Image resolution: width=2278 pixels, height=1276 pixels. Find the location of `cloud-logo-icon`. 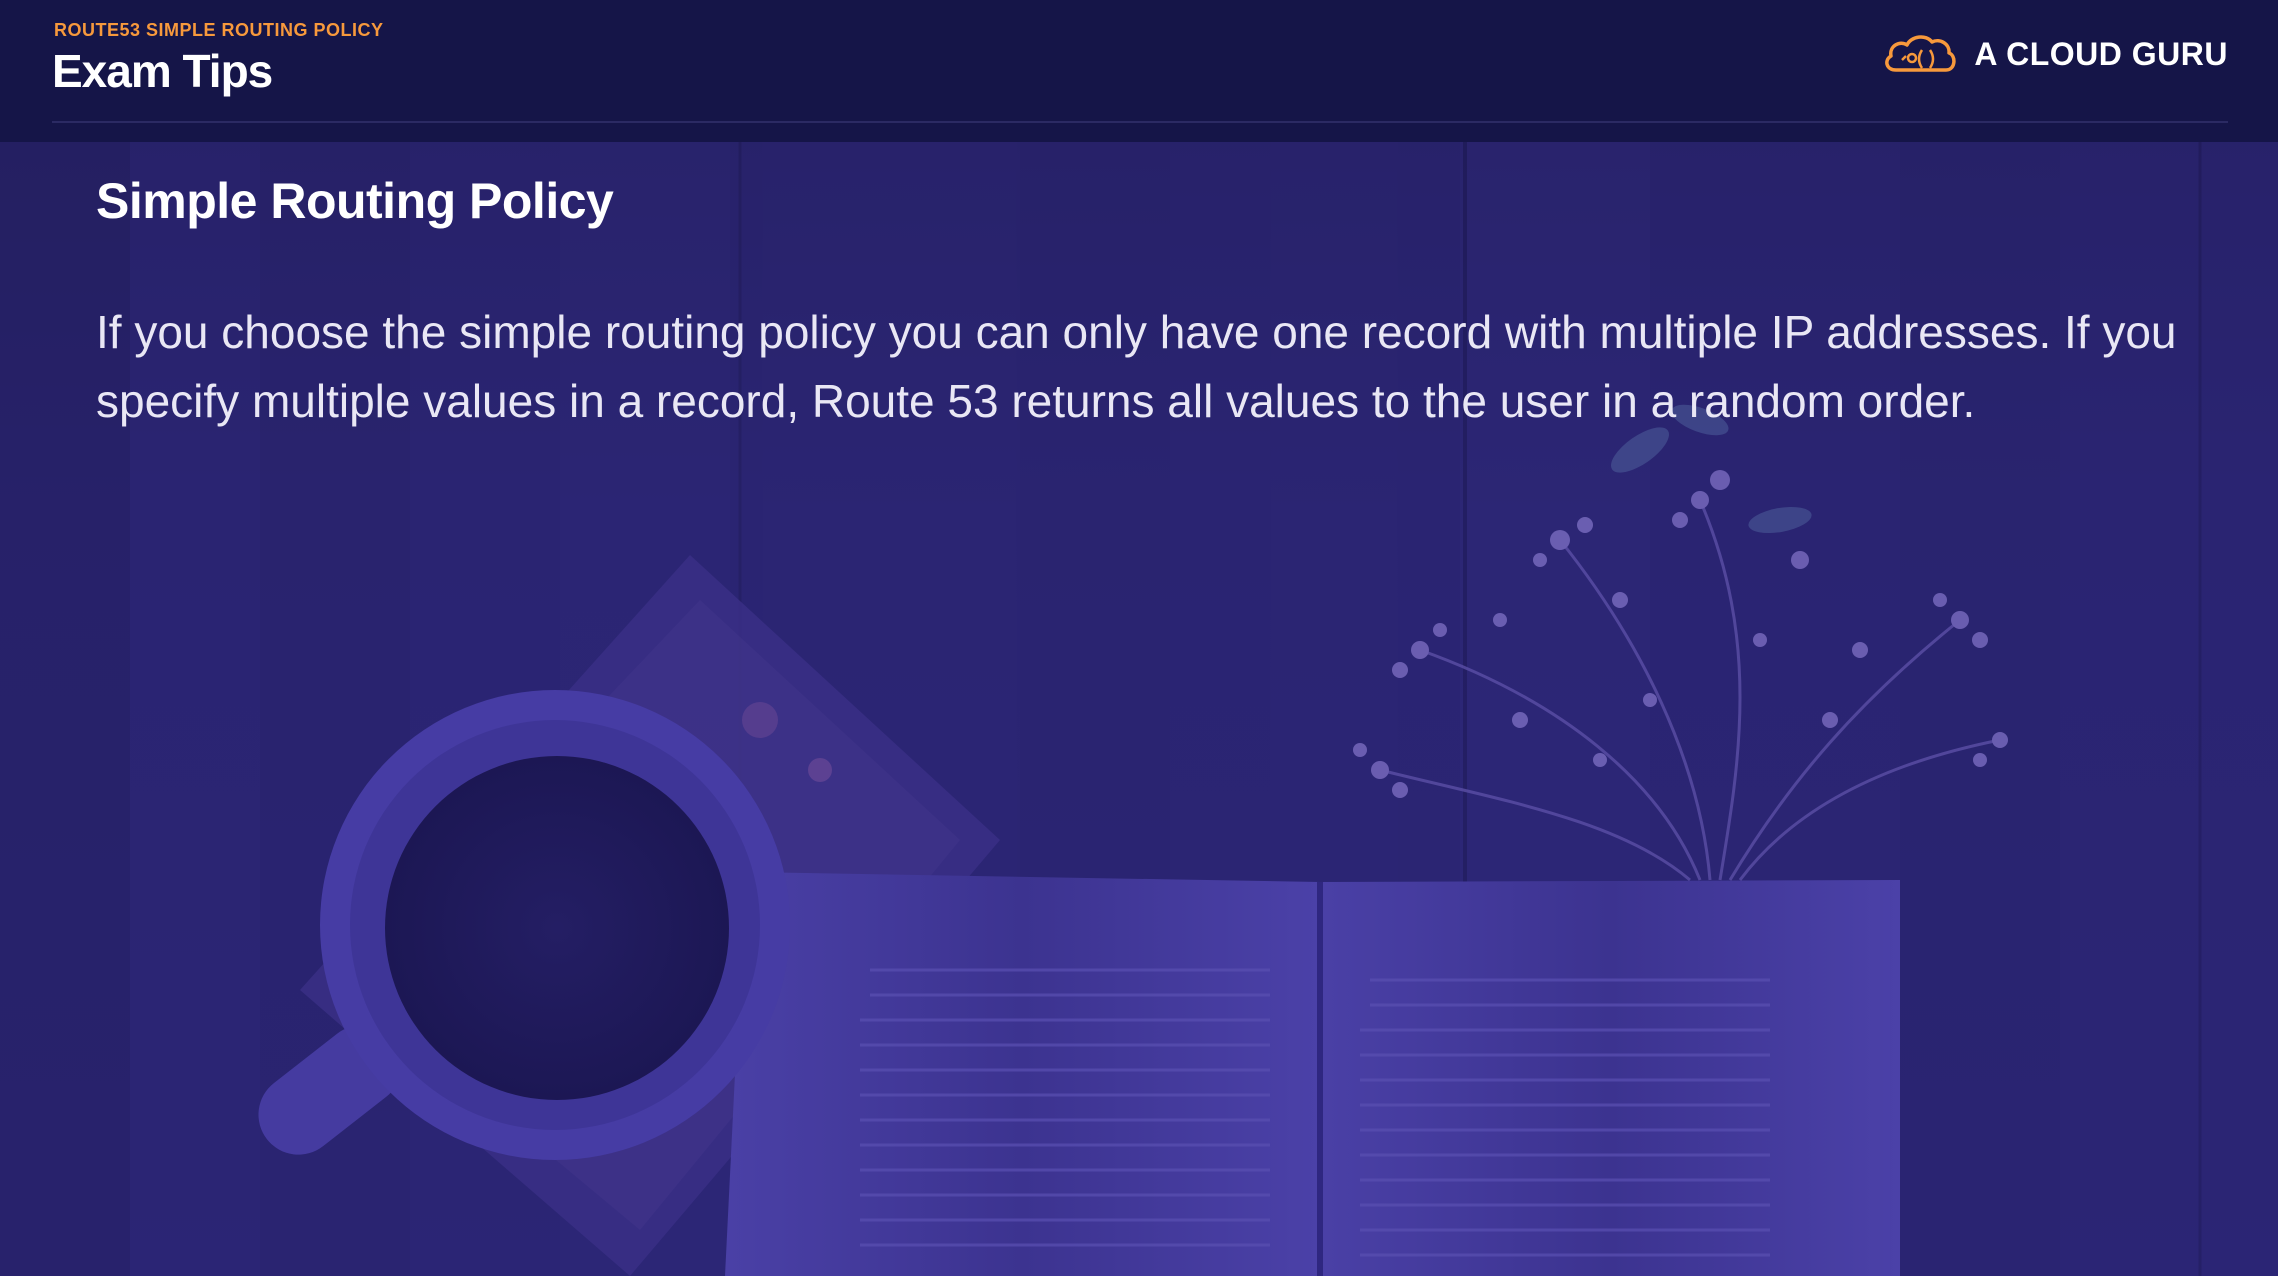

cloud-logo-icon is located at coordinates (1920, 53).